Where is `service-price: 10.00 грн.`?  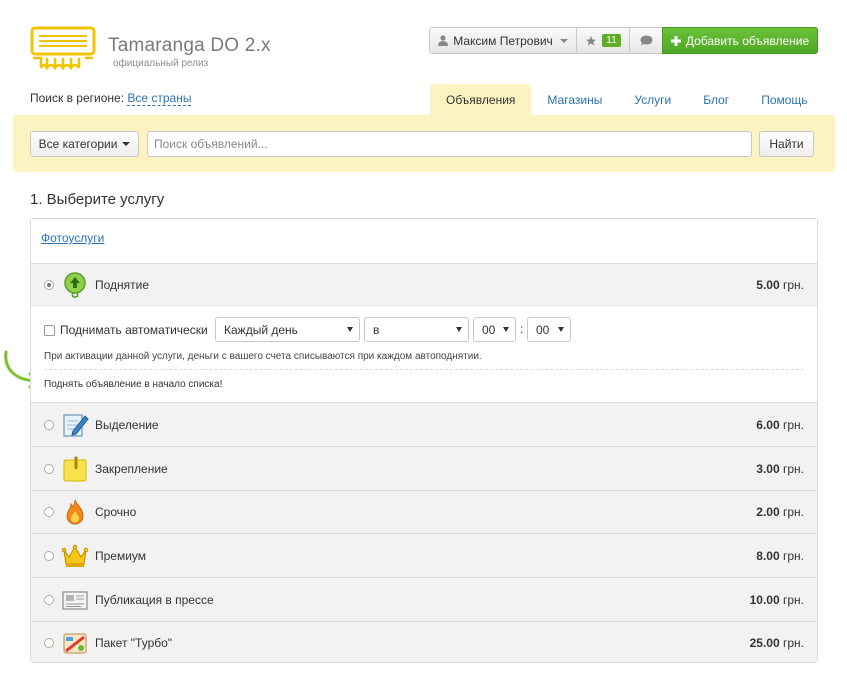
service-price: 10.00 грн. is located at coordinates (777, 600).